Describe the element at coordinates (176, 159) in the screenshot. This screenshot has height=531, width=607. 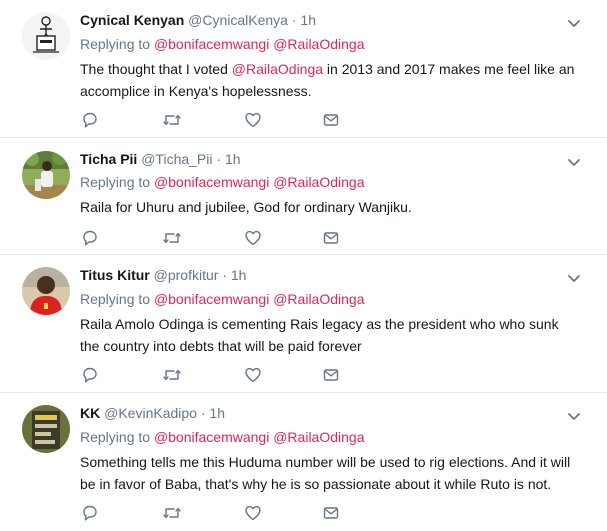
I see `user-handle: @Ticha_Pii` at that location.